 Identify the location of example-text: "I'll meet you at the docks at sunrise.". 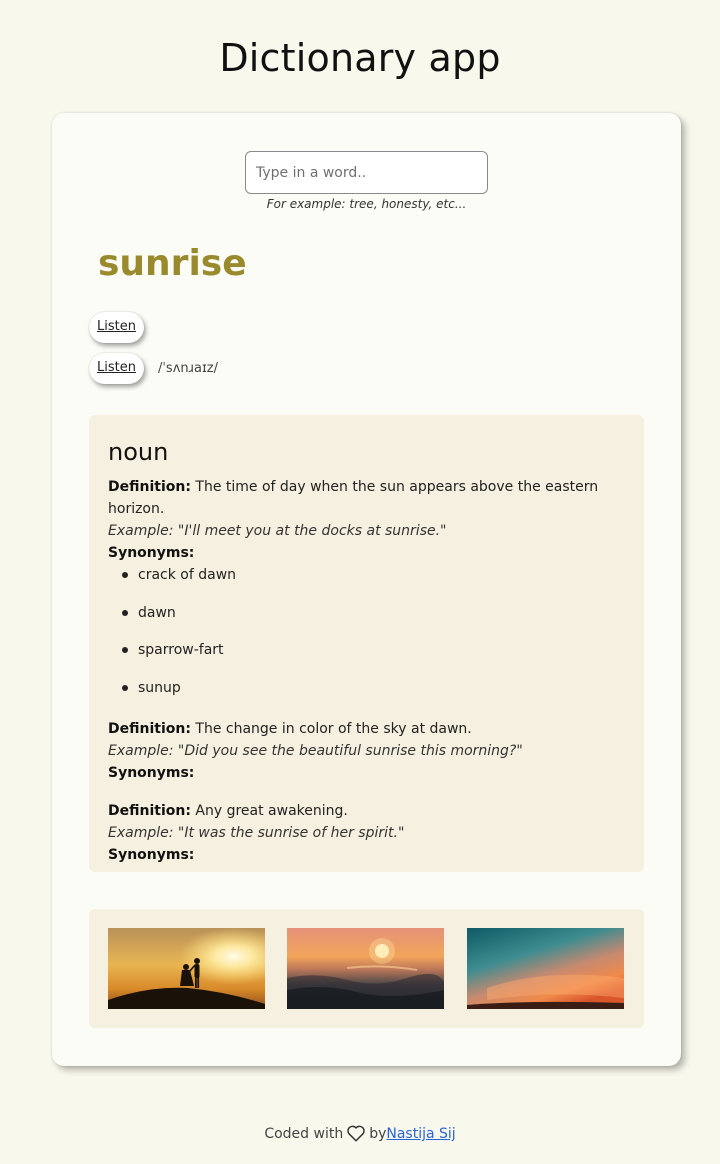
(312, 531).